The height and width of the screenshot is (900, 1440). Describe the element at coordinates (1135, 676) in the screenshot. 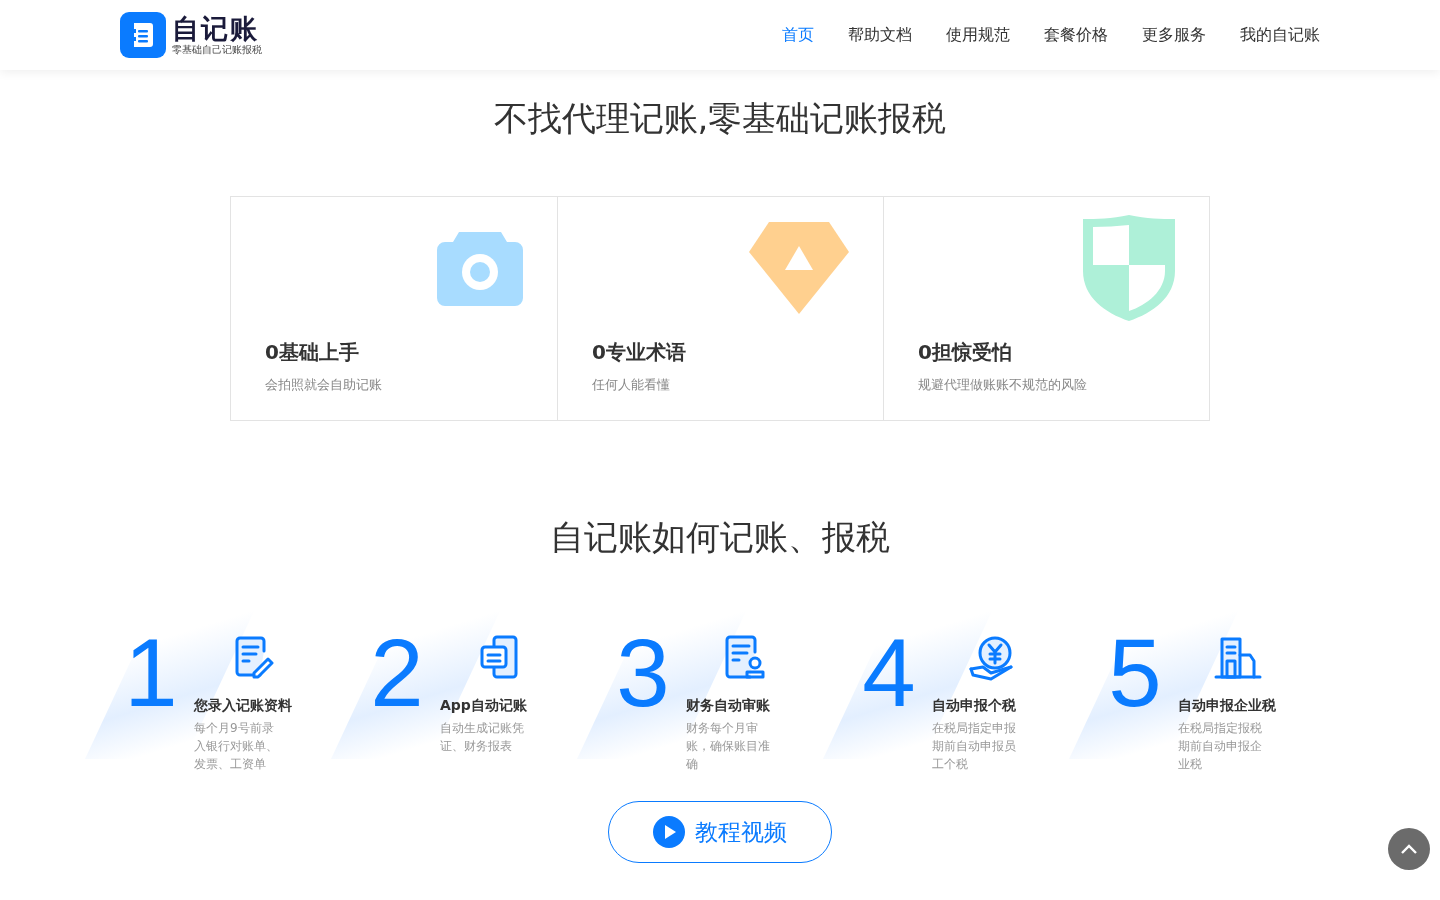

I see `step-number: 5` at that location.